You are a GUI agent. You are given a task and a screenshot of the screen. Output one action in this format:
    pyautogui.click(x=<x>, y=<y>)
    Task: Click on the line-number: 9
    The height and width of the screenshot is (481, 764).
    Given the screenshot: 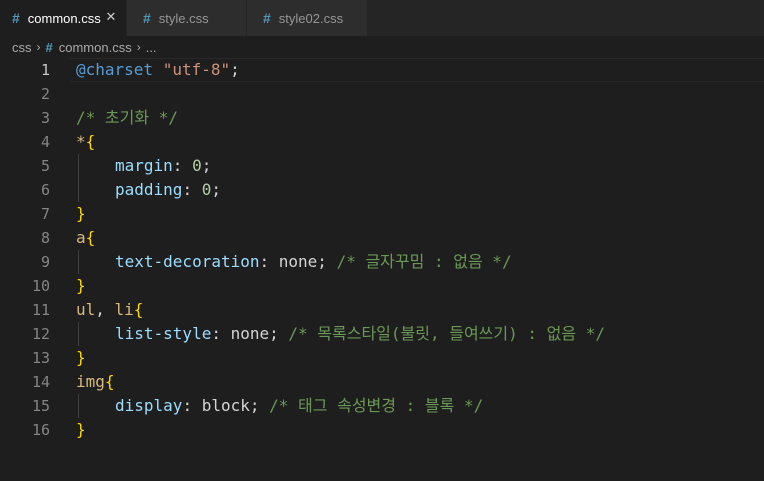 What is the action you would take?
    pyautogui.click(x=45, y=262)
    